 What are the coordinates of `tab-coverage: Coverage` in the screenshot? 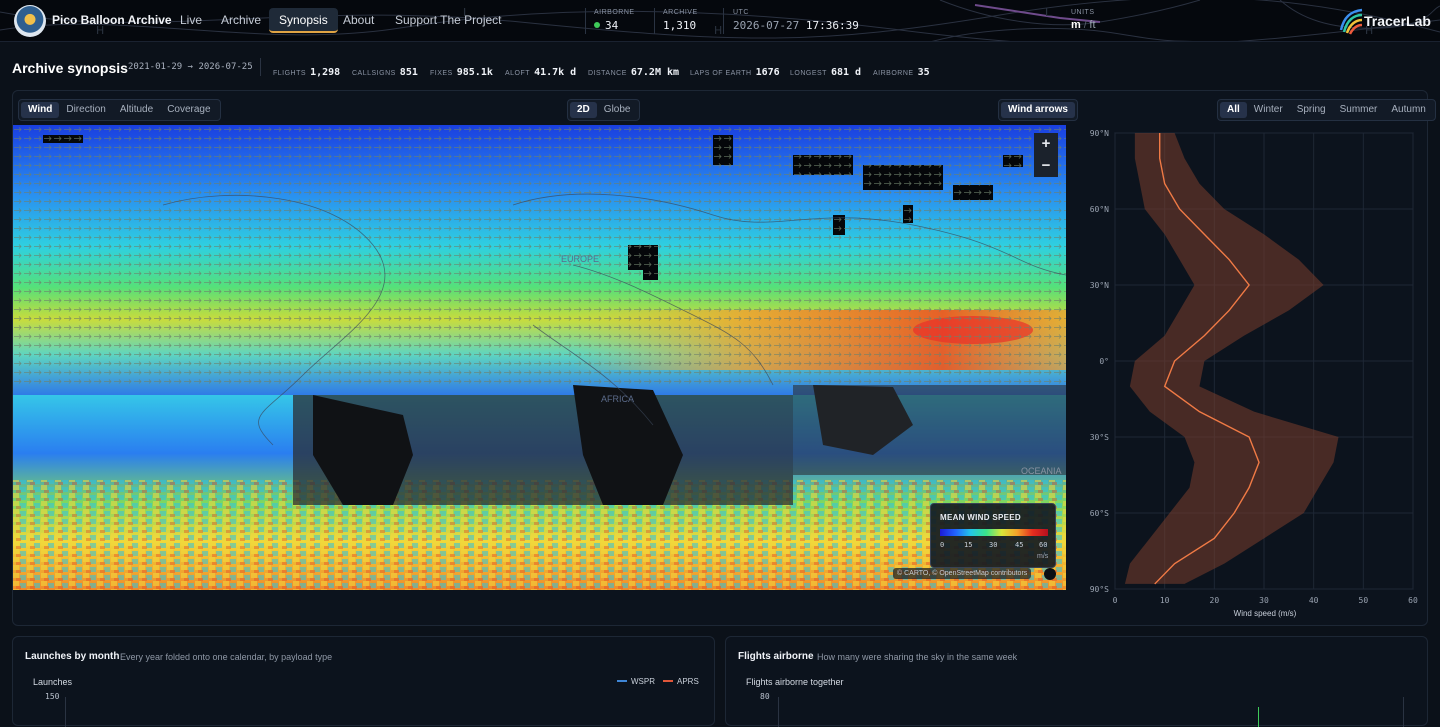 It's located at (188, 110).